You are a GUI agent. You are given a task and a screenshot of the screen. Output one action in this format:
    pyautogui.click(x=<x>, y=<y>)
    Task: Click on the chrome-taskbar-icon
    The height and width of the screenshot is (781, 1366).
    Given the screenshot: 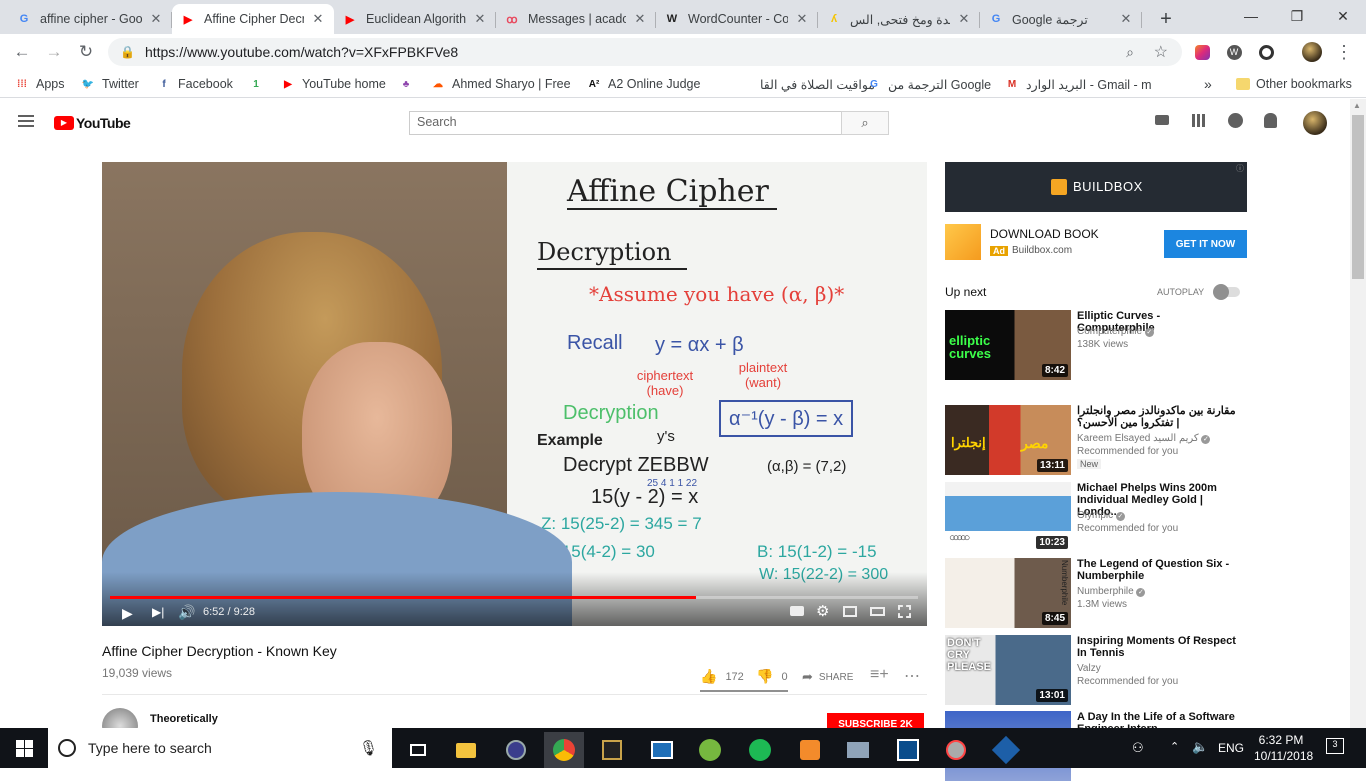 What is the action you would take?
    pyautogui.click(x=564, y=750)
    